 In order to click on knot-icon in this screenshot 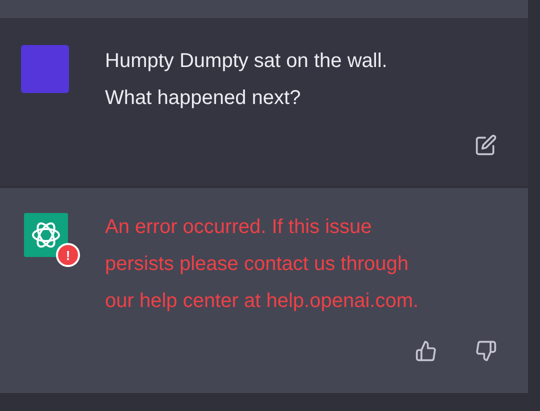, I will do `click(46, 235)`.